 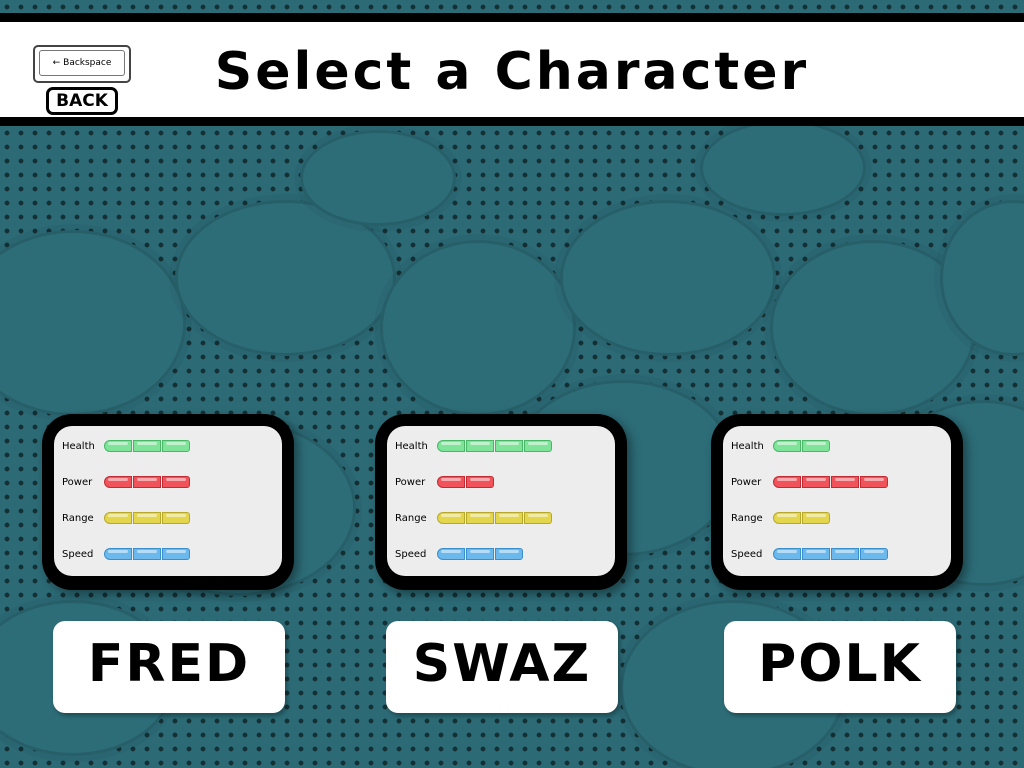 I want to click on character-stats-card-swaz: Health Power Range Speed, so click(x=501, y=502).